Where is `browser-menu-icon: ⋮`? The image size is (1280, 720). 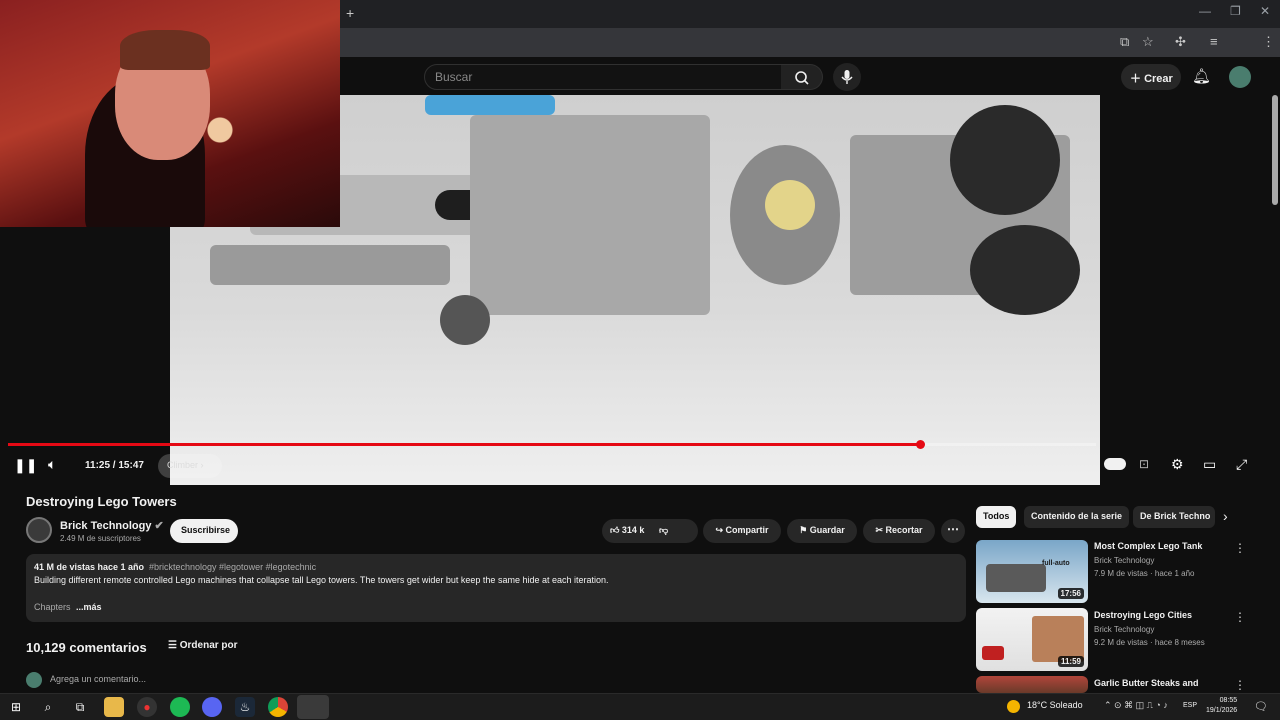
browser-menu-icon: ⋮ is located at coordinates (1268, 42).